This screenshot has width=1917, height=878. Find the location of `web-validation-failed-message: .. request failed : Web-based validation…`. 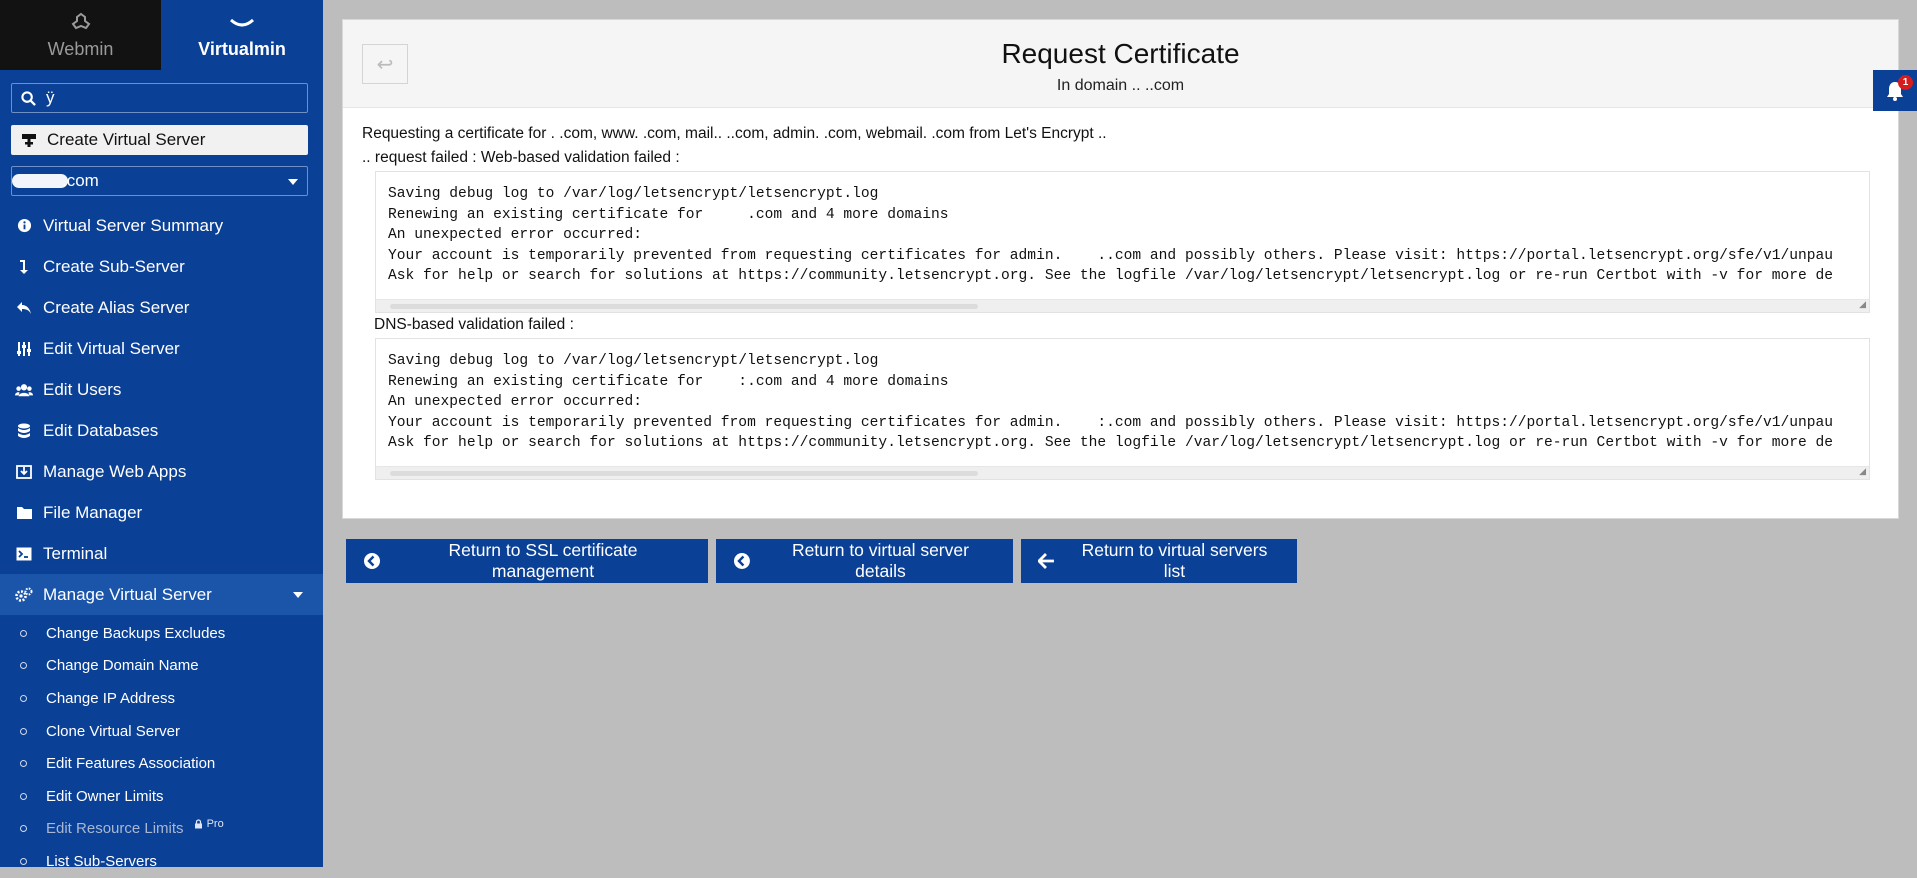

web-validation-failed-message: .. request failed : Web-based validation… is located at coordinates (521, 157).